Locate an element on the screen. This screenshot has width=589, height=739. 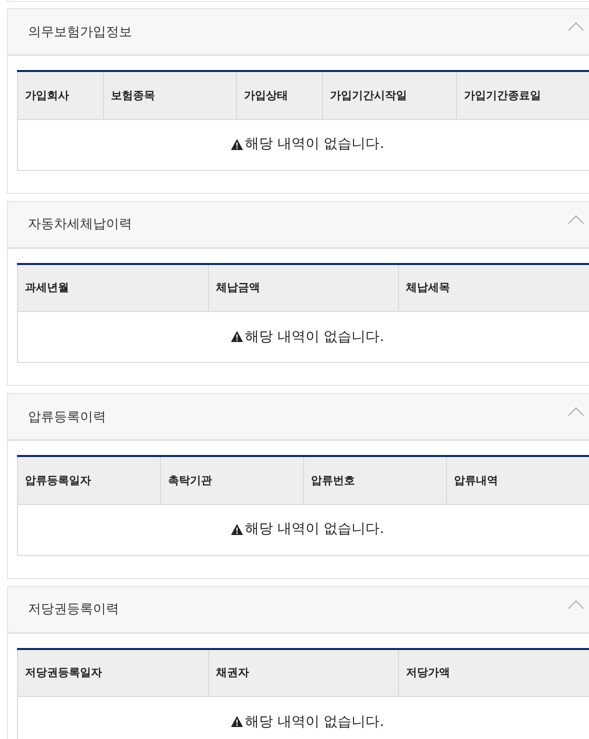
section-header: 의무보험가입정보 is located at coordinates (298, 32).